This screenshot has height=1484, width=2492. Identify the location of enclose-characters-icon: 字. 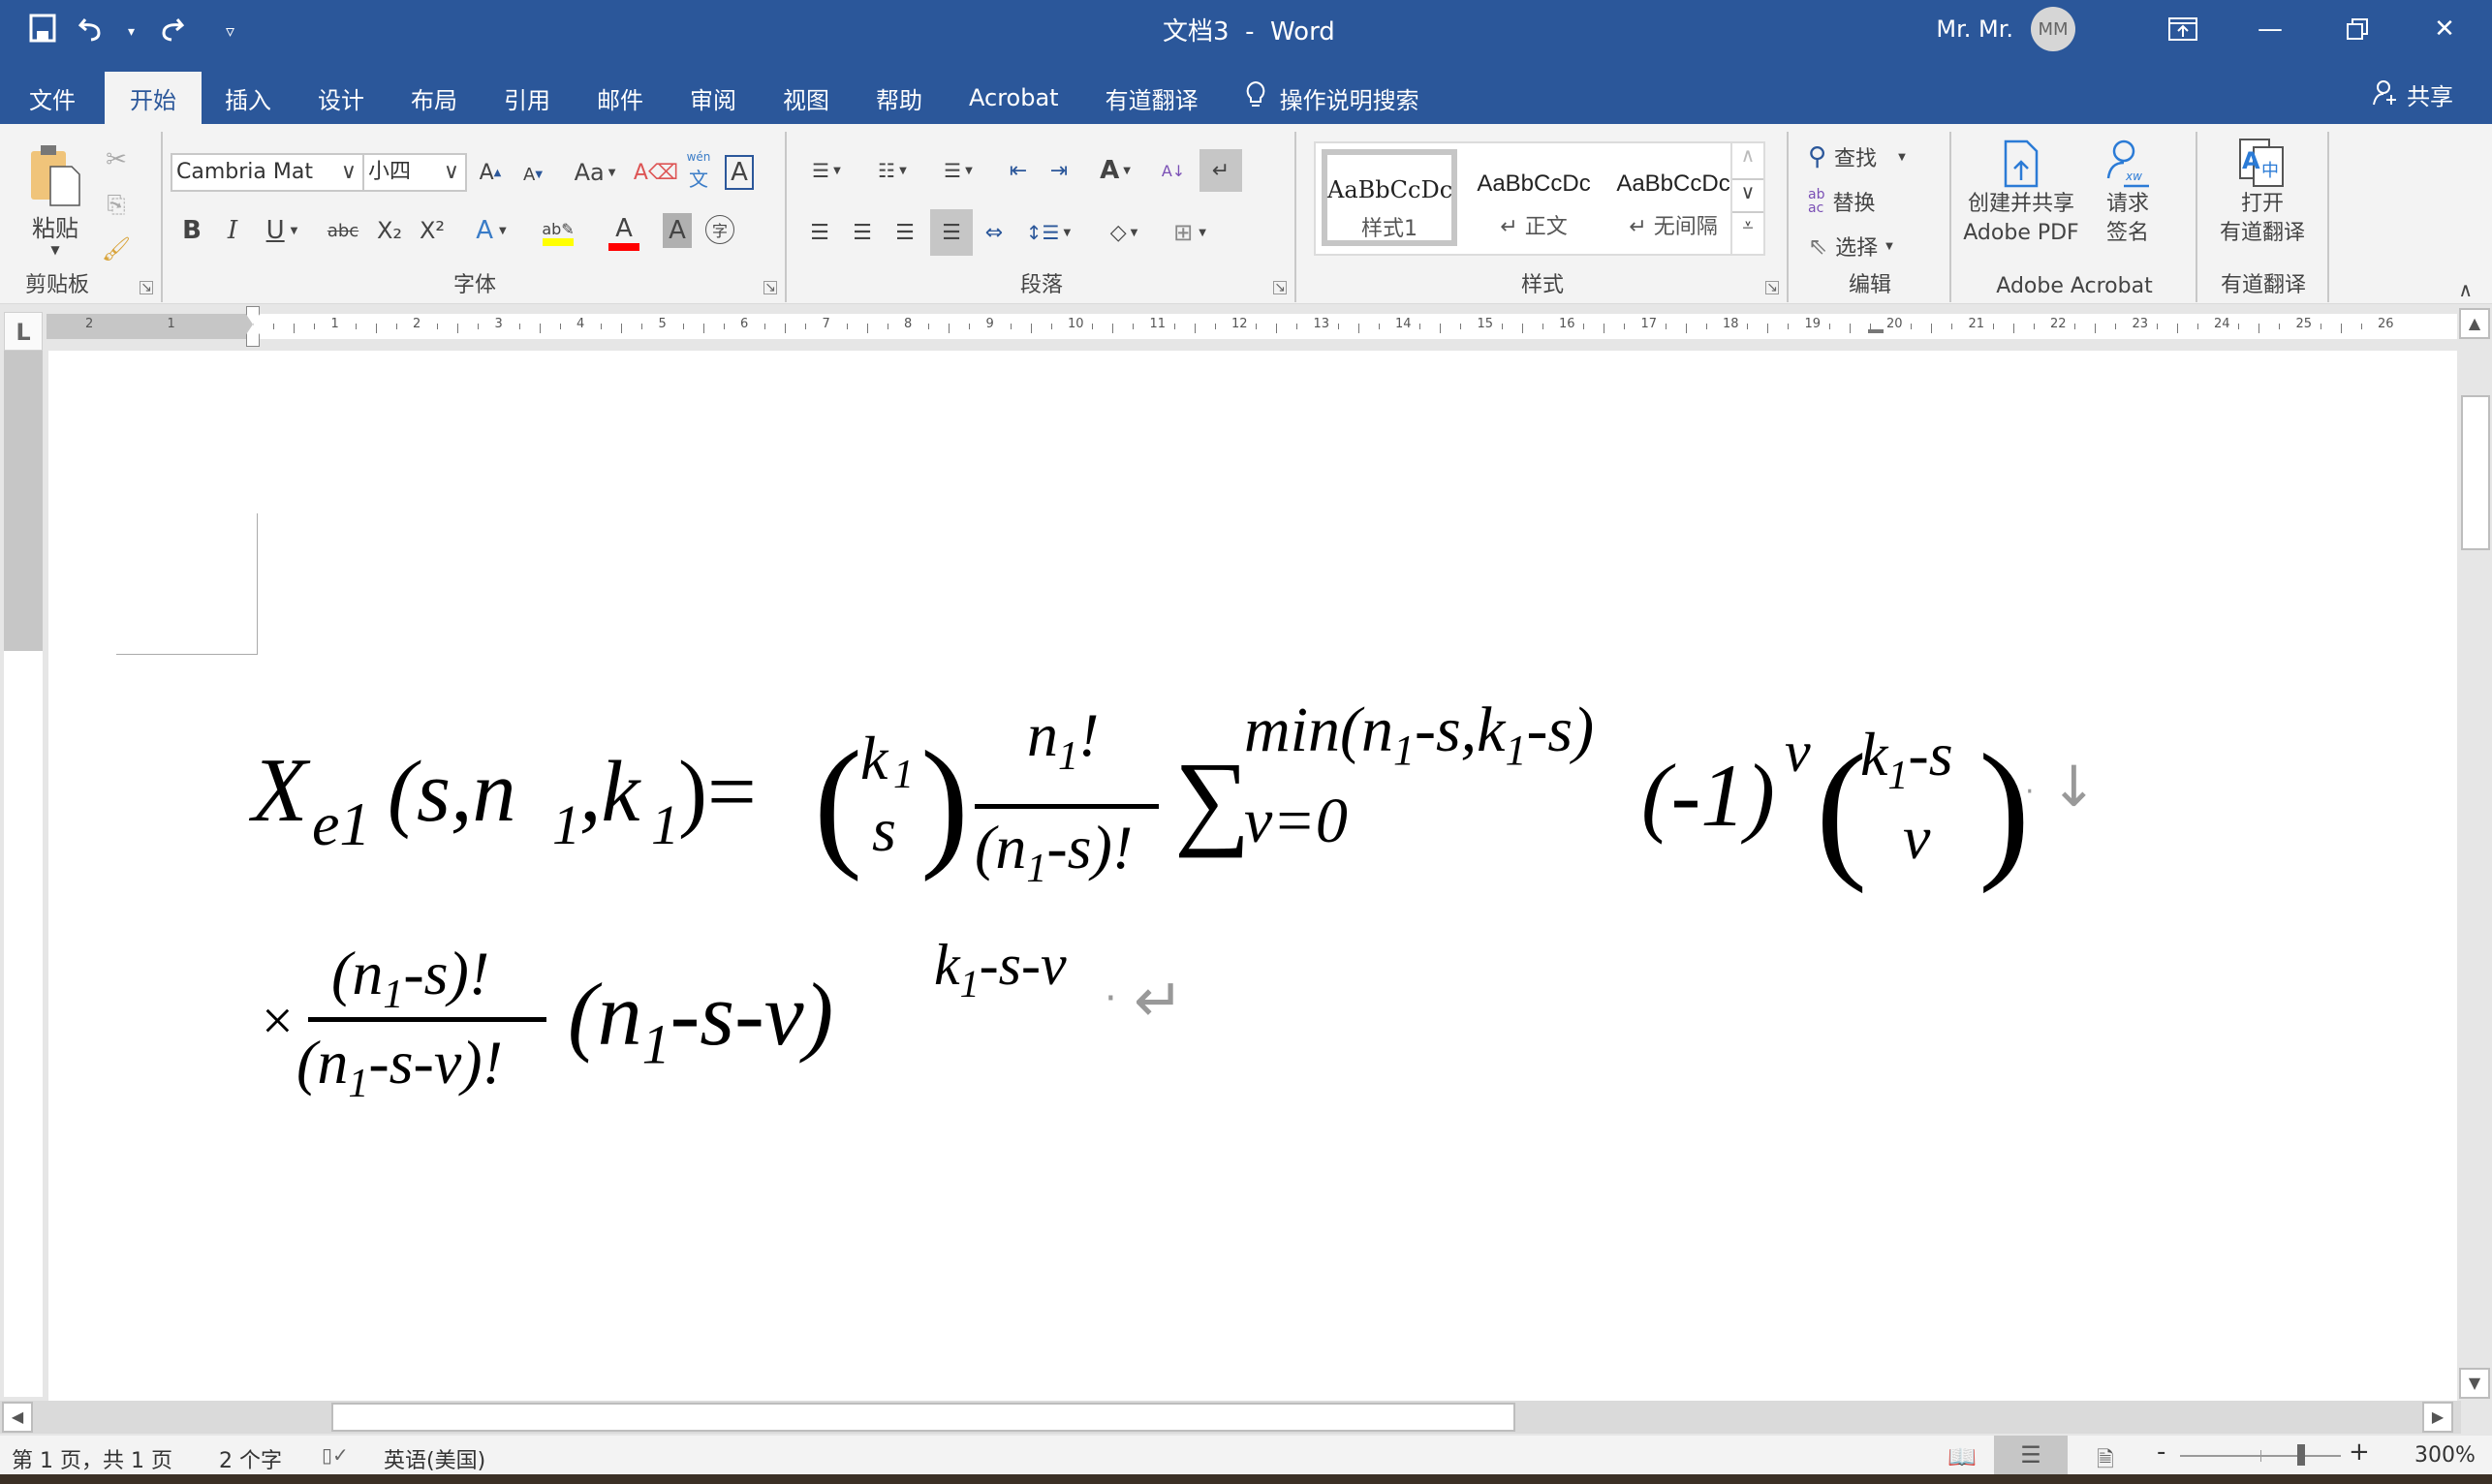
(719, 229).